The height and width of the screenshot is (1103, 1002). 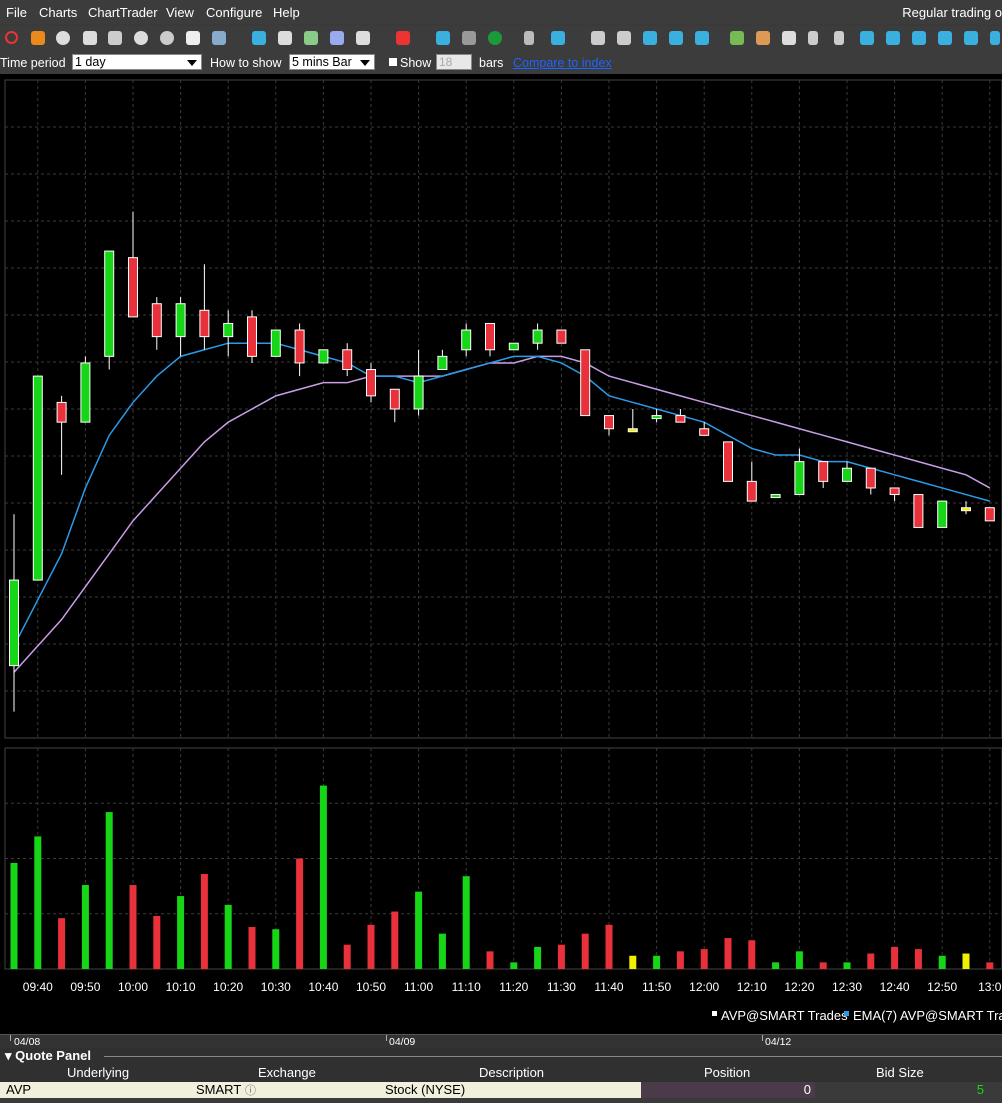 What do you see at coordinates (813, 38) in the screenshot?
I see `vertical-expand-icon` at bounding box center [813, 38].